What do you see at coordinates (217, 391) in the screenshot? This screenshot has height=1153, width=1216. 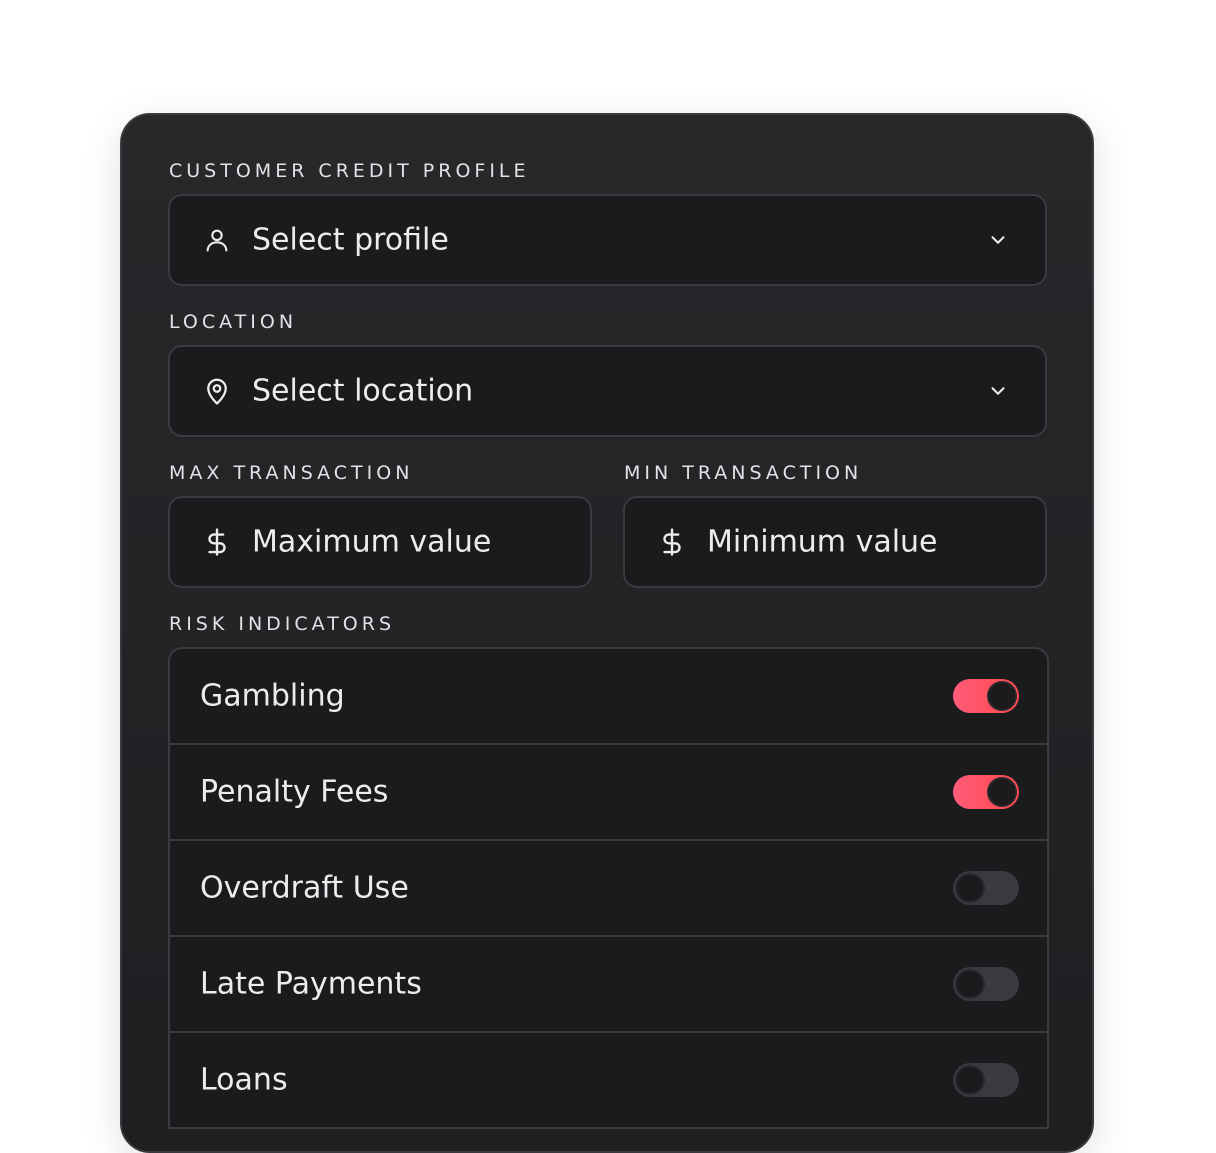 I see `map-pin-icon` at bounding box center [217, 391].